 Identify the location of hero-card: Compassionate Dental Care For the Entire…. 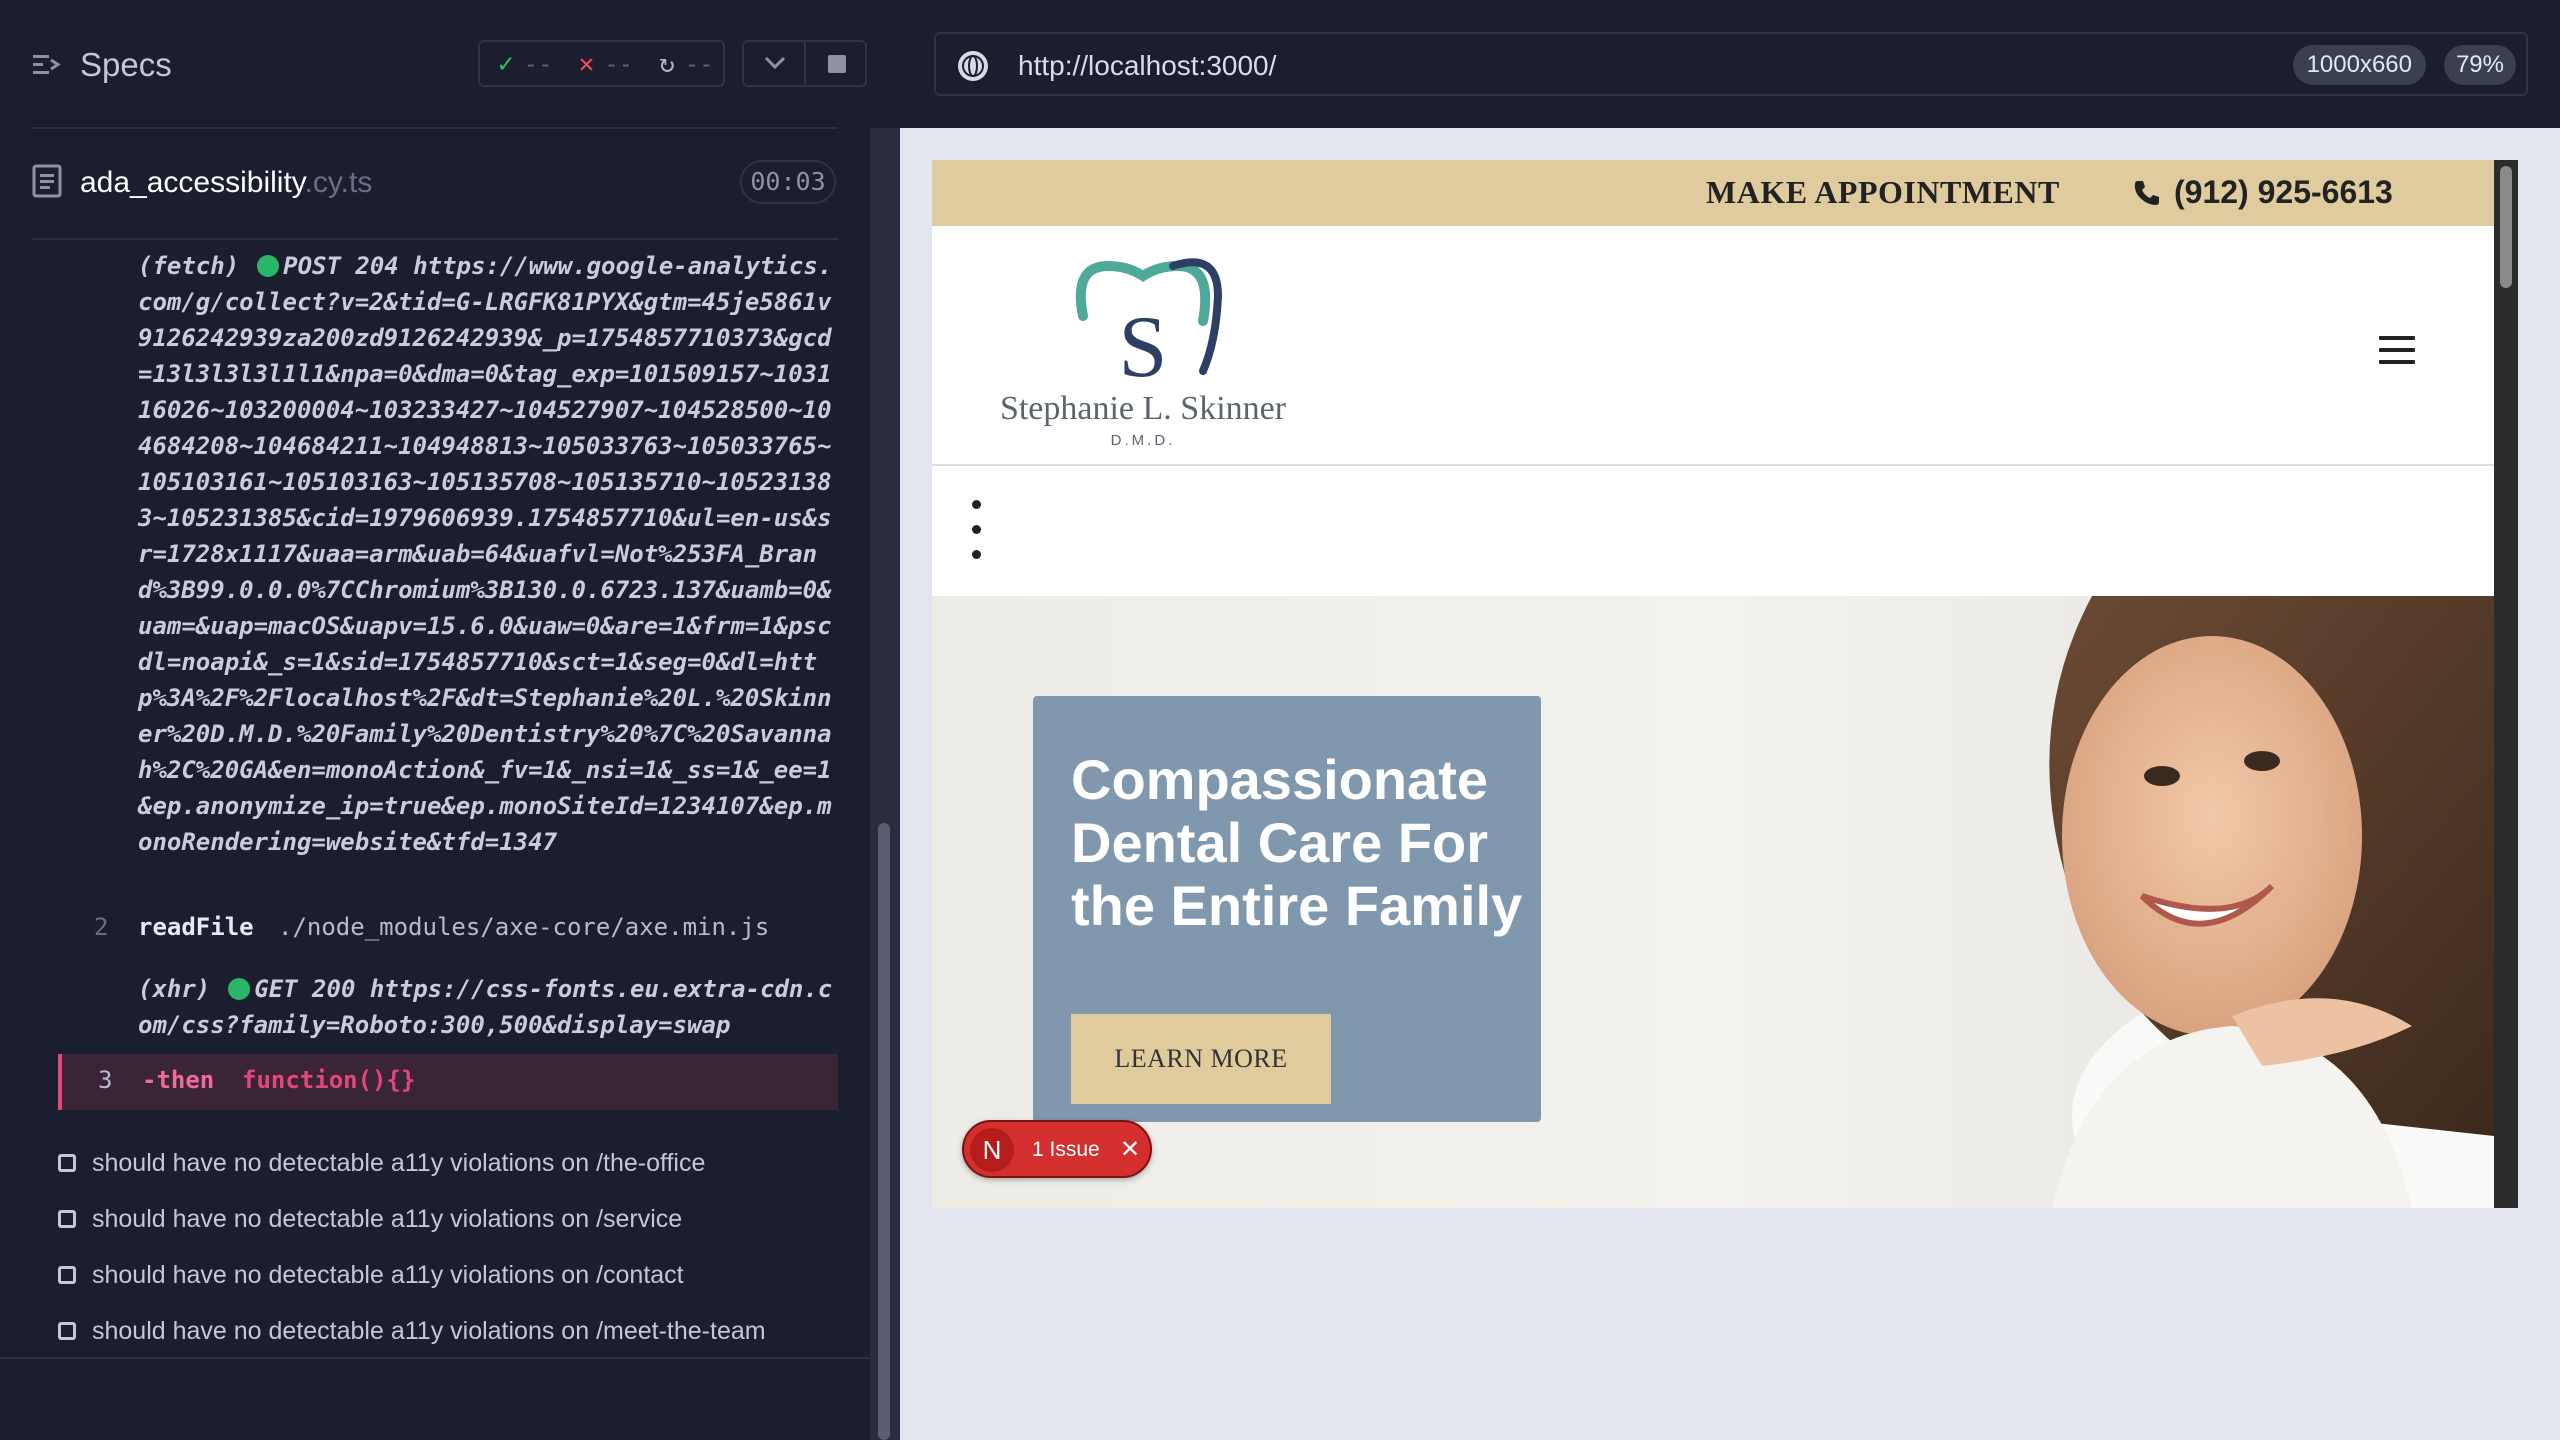
(1287, 909).